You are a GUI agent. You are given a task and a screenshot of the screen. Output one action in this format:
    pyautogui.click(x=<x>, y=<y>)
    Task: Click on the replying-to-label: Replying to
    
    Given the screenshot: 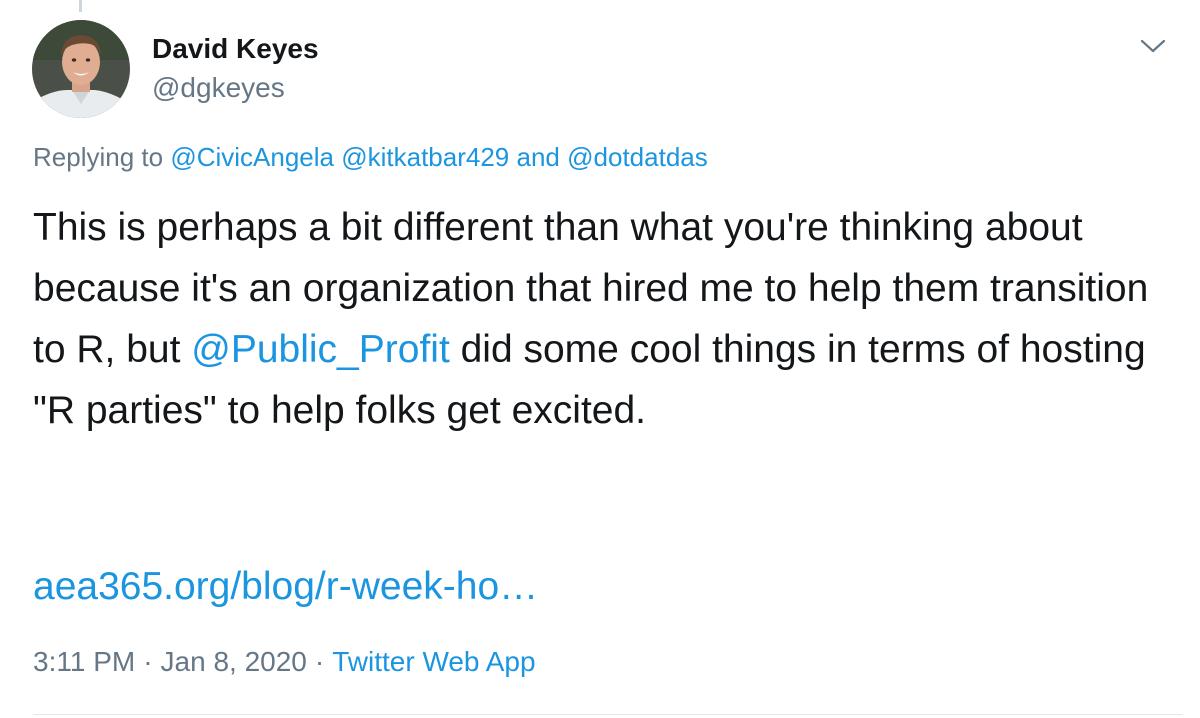 What is the action you would take?
    pyautogui.click(x=102, y=157)
    